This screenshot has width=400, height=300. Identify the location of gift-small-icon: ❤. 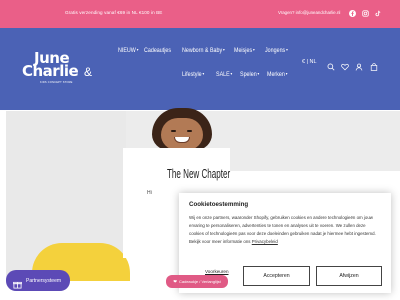
(175, 281).